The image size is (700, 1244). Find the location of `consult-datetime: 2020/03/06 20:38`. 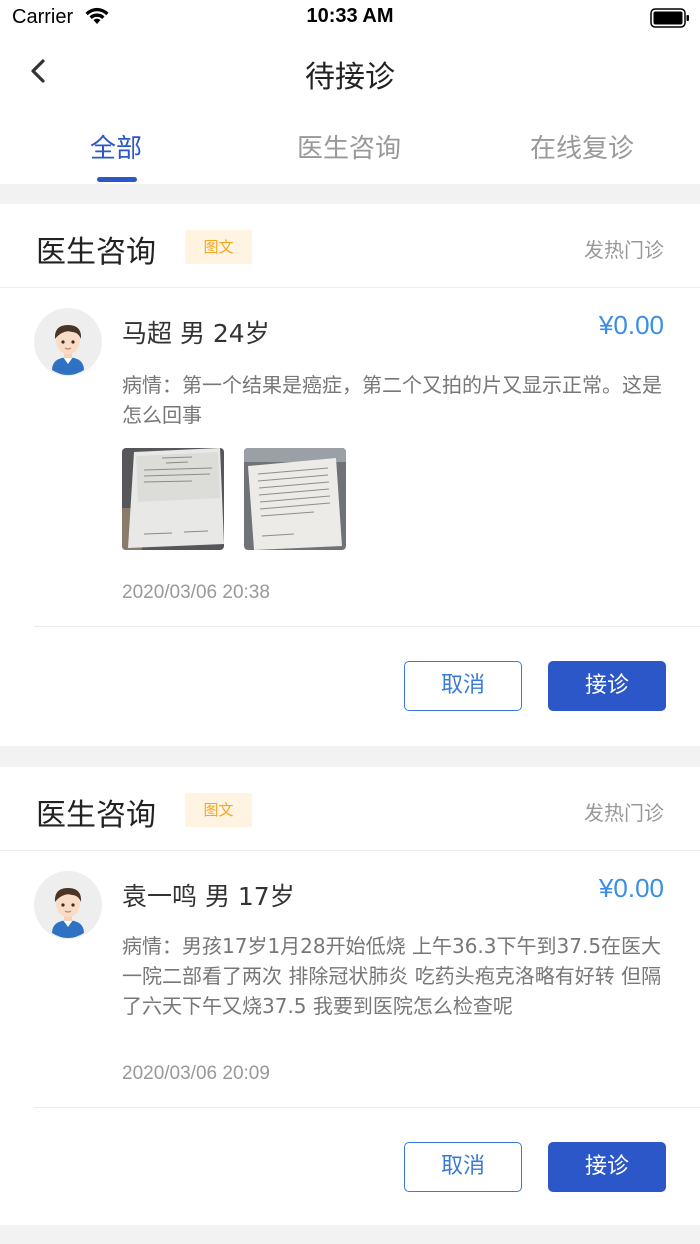

consult-datetime: 2020/03/06 20:38 is located at coordinates (196, 592).